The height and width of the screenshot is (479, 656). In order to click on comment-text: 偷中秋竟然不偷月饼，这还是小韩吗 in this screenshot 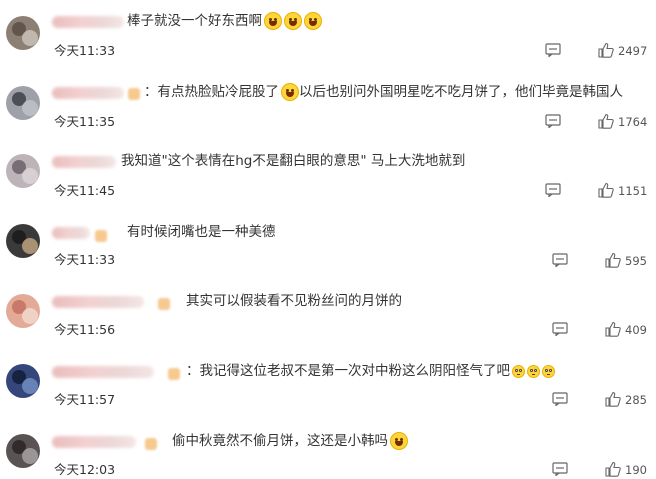, I will do `click(290, 441)`.